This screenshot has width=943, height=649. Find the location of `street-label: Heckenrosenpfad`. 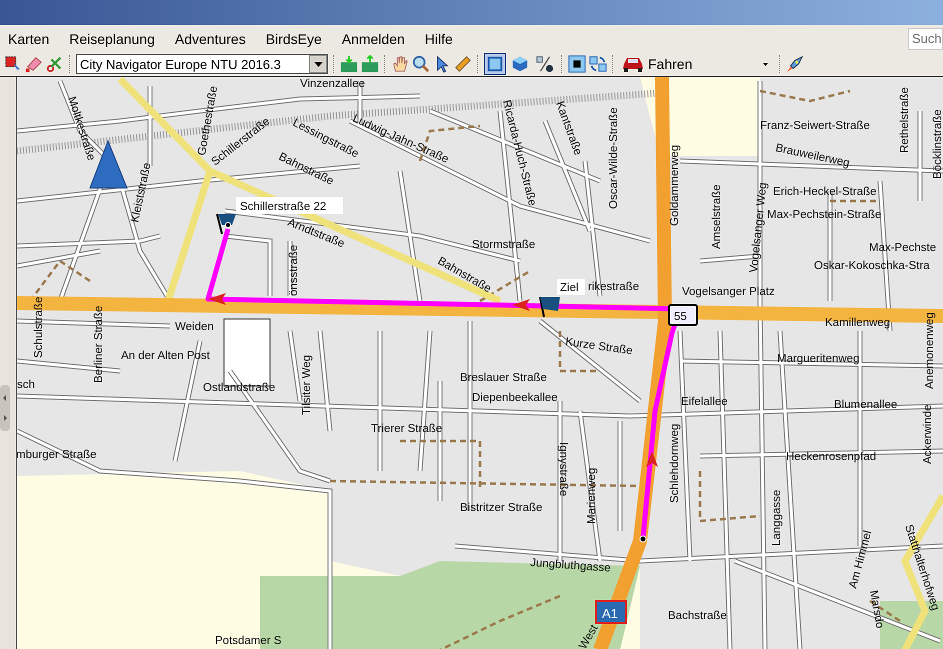

street-label: Heckenrosenpfad is located at coordinates (831, 457).